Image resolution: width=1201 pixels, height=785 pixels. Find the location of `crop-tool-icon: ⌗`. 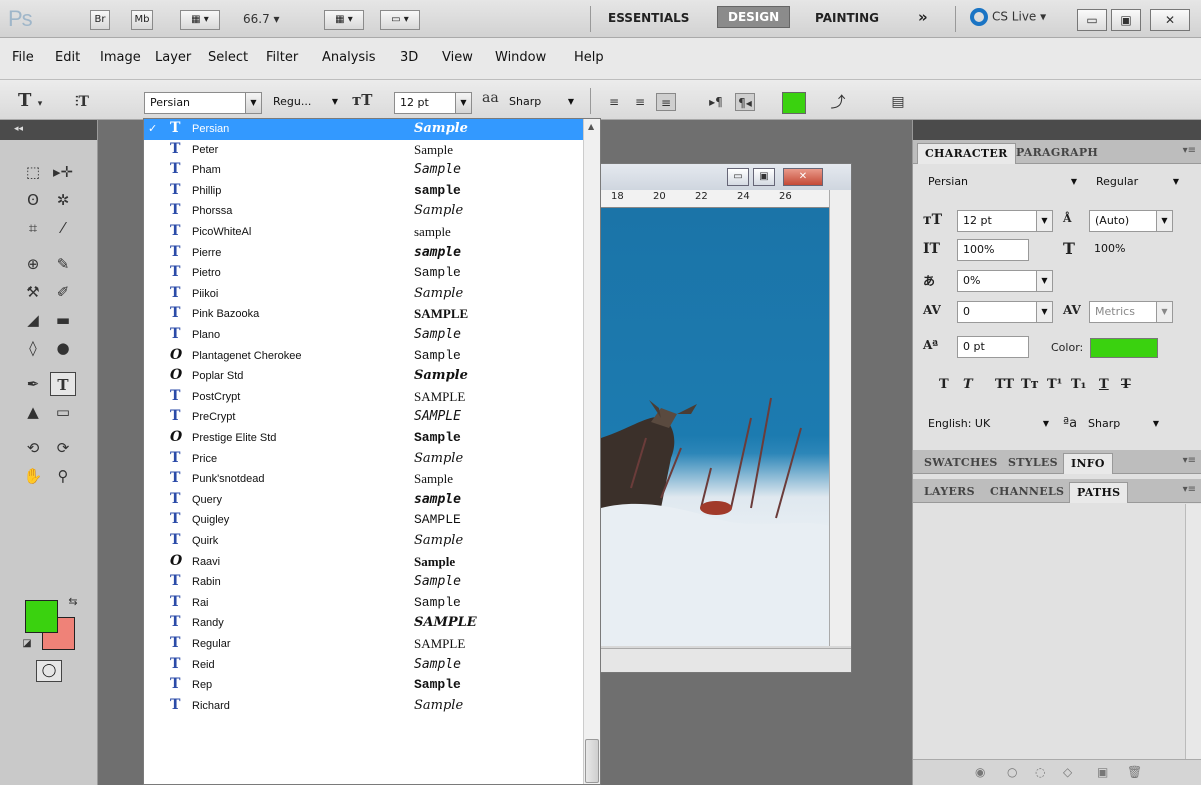

crop-tool-icon: ⌗ is located at coordinates (33, 228).